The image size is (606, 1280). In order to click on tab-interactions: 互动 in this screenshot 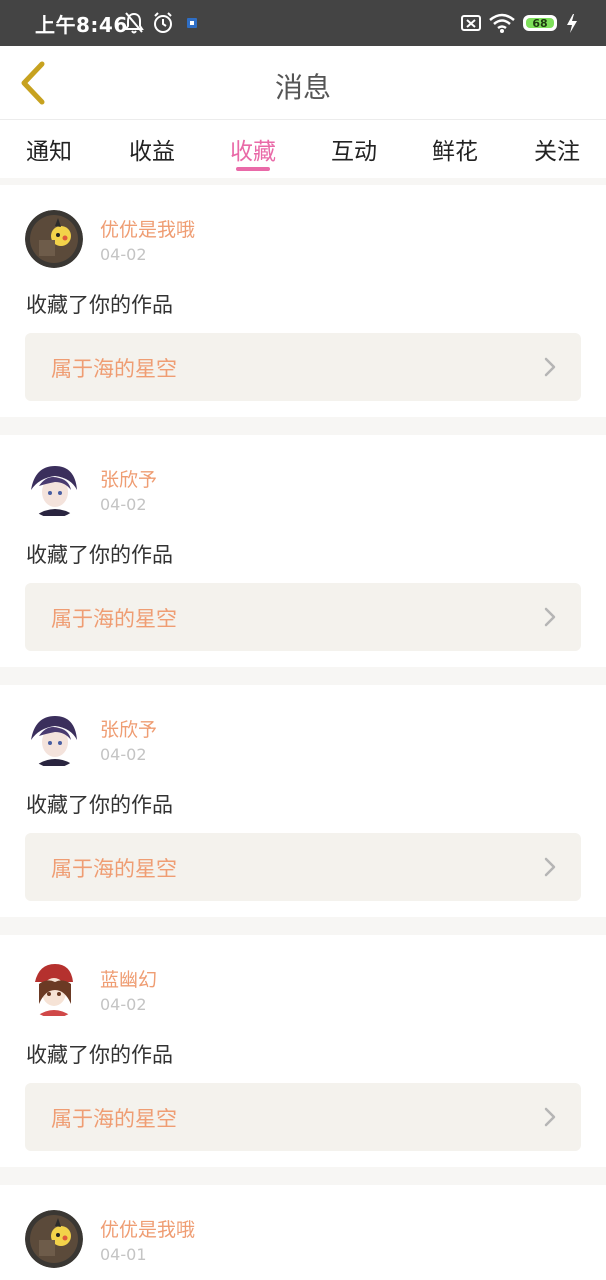, I will do `click(354, 154)`.